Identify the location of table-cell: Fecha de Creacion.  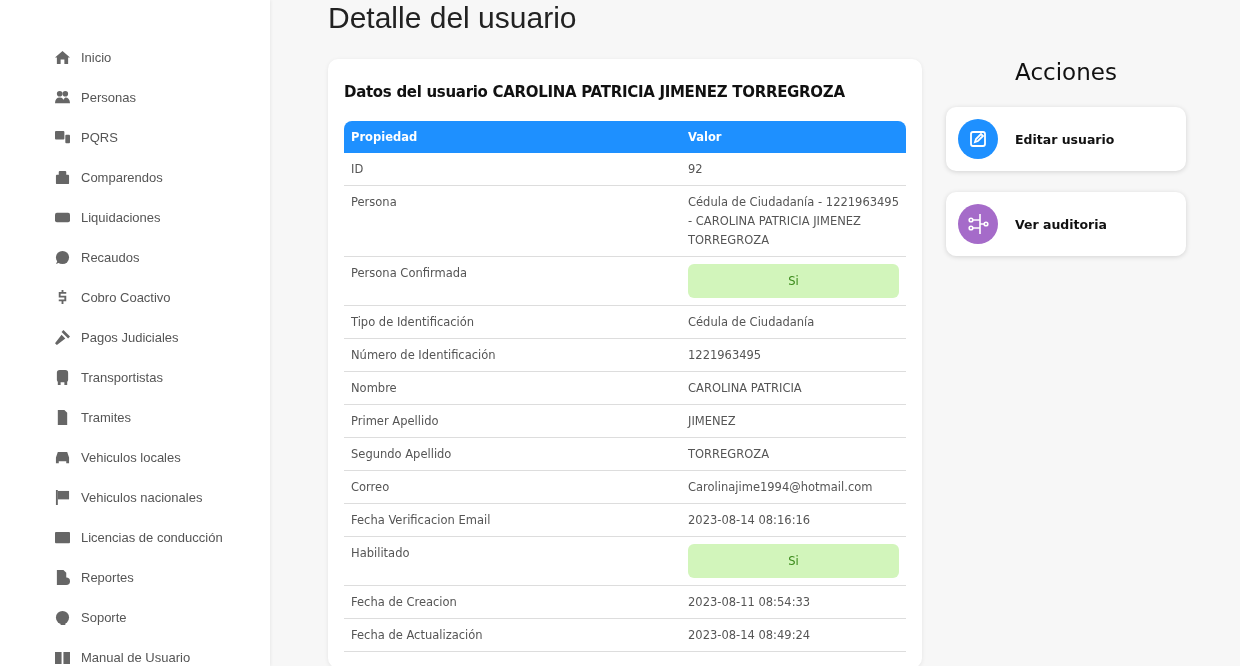
(512, 602).